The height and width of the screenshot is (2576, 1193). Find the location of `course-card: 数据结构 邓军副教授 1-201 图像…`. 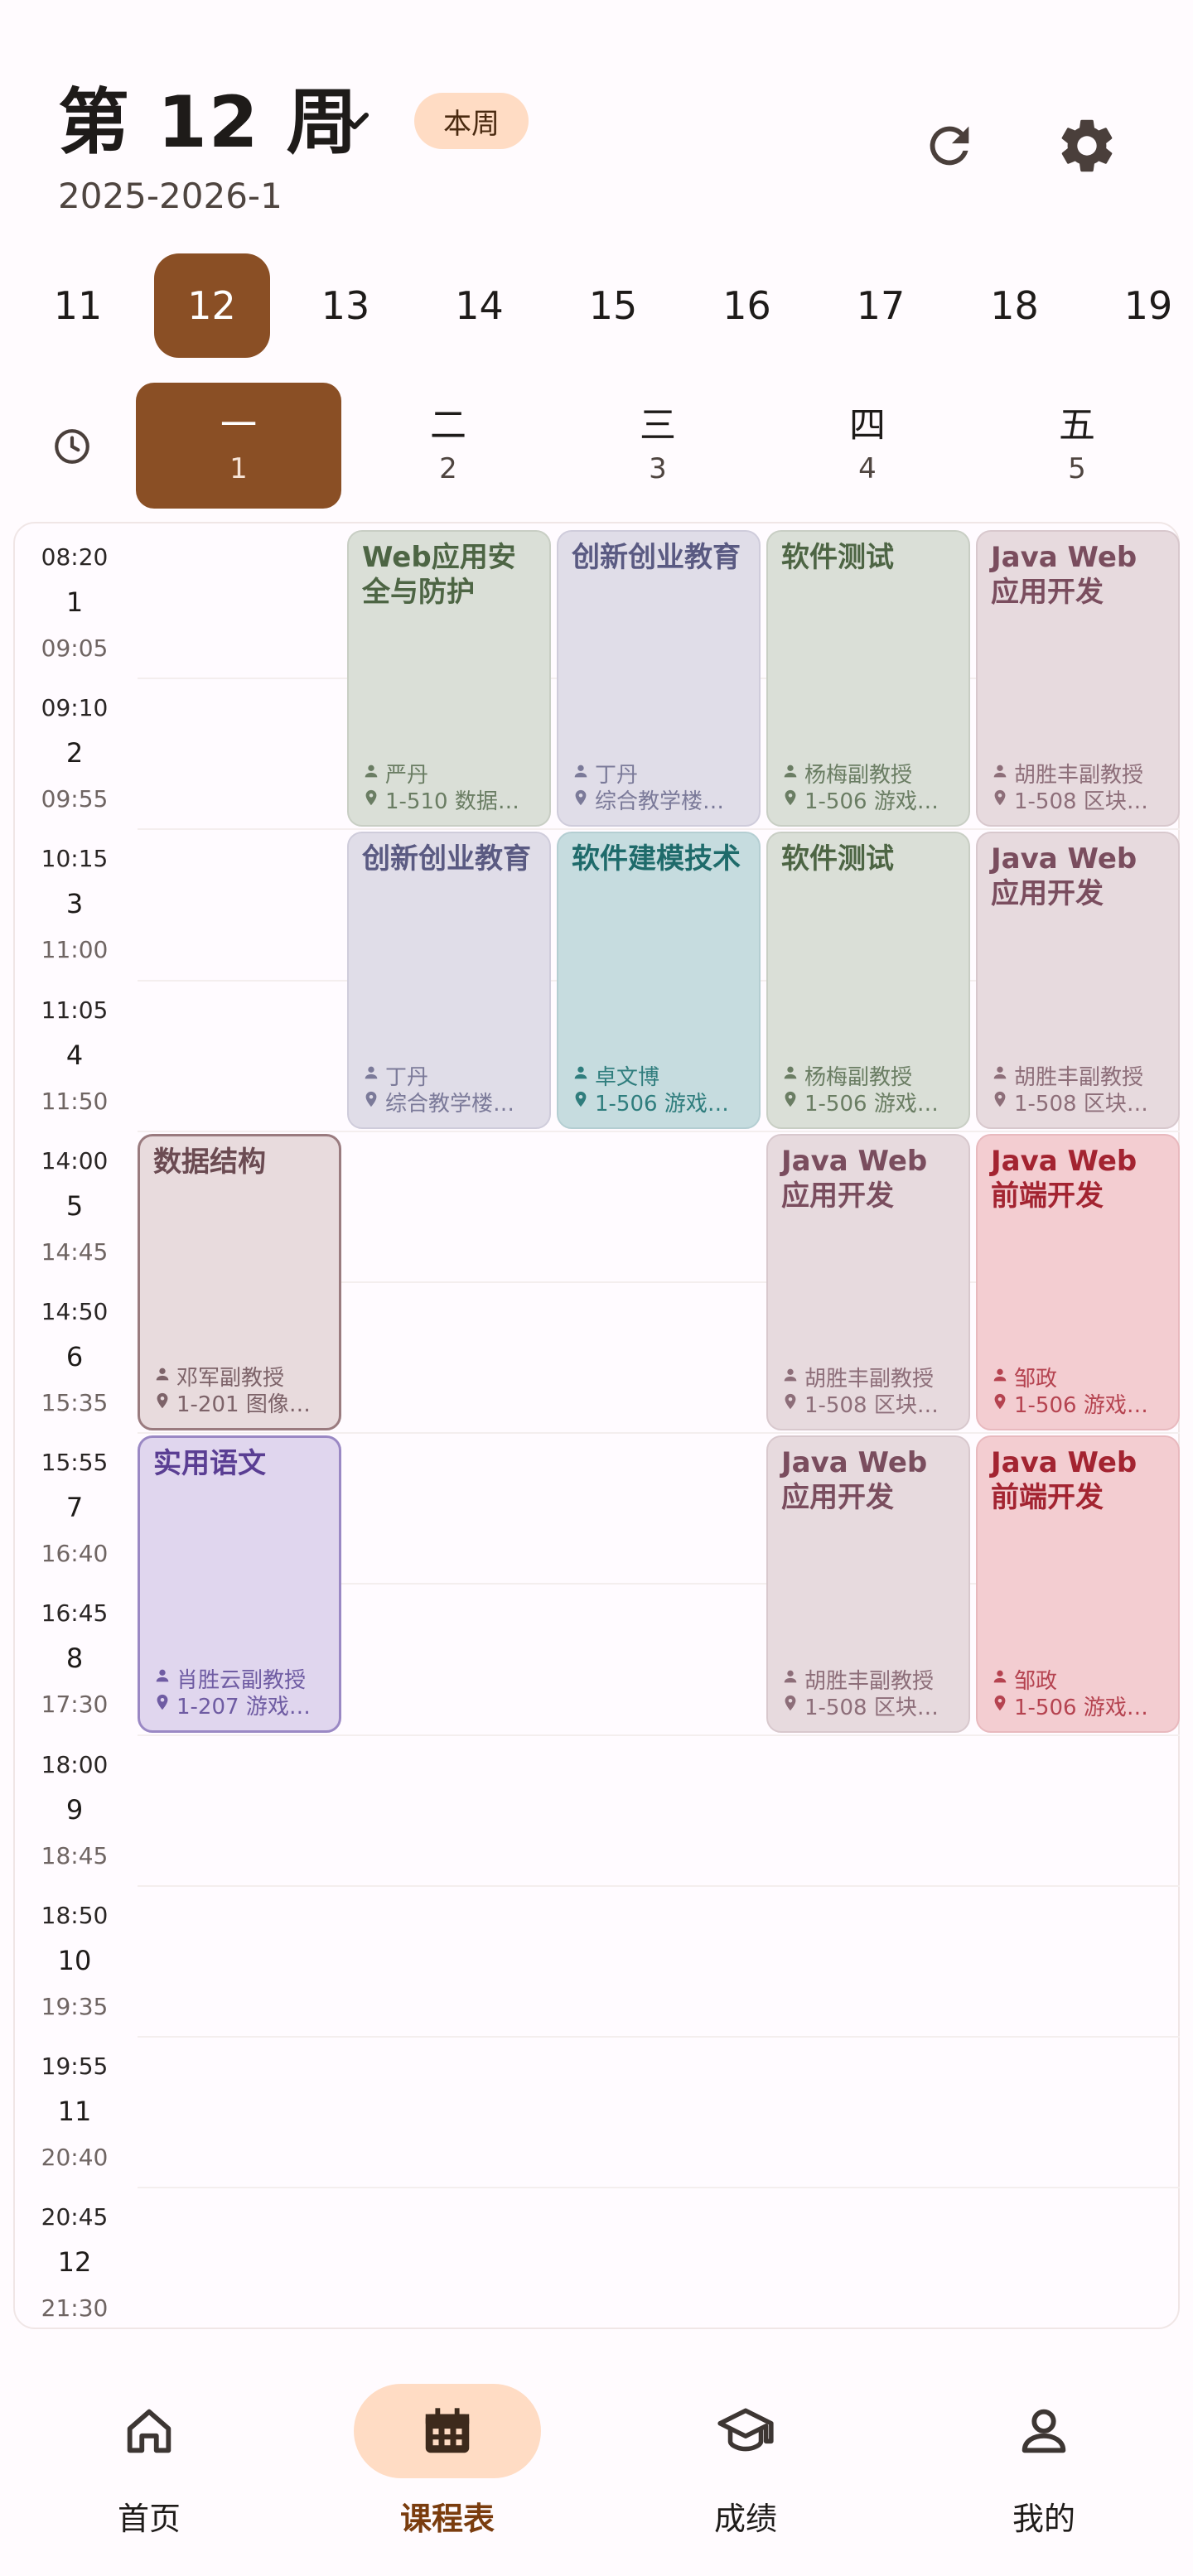

course-card: 数据结构 邓军副教授 1-201 图像… is located at coordinates (240, 1282).